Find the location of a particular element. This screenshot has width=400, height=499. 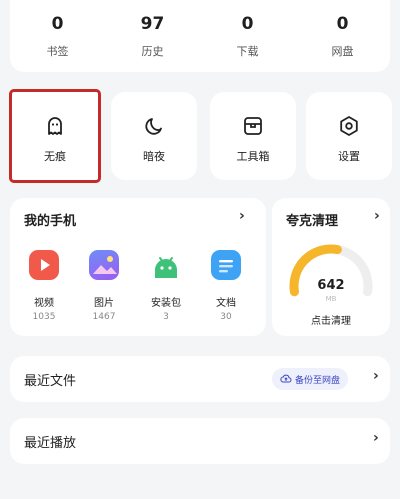

backup-label: 备份至网盘 is located at coordinates (318, 380).